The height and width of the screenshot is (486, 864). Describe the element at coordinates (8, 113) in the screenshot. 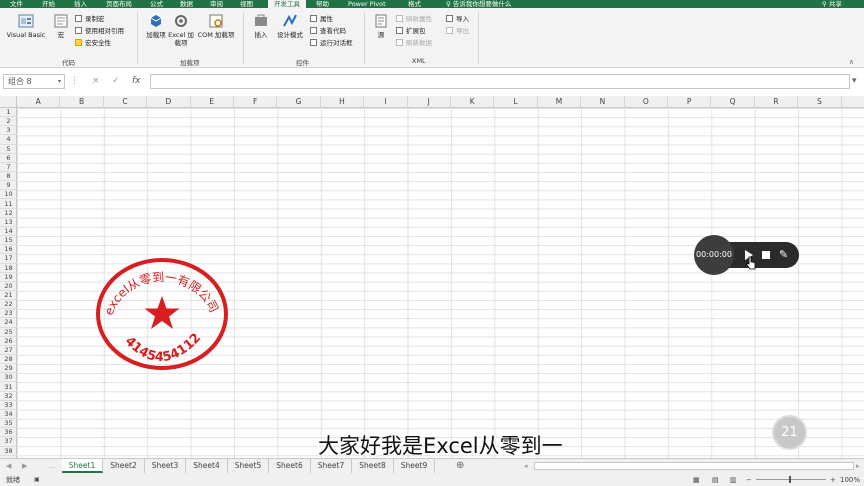

I see `row-header: 1` at that location.